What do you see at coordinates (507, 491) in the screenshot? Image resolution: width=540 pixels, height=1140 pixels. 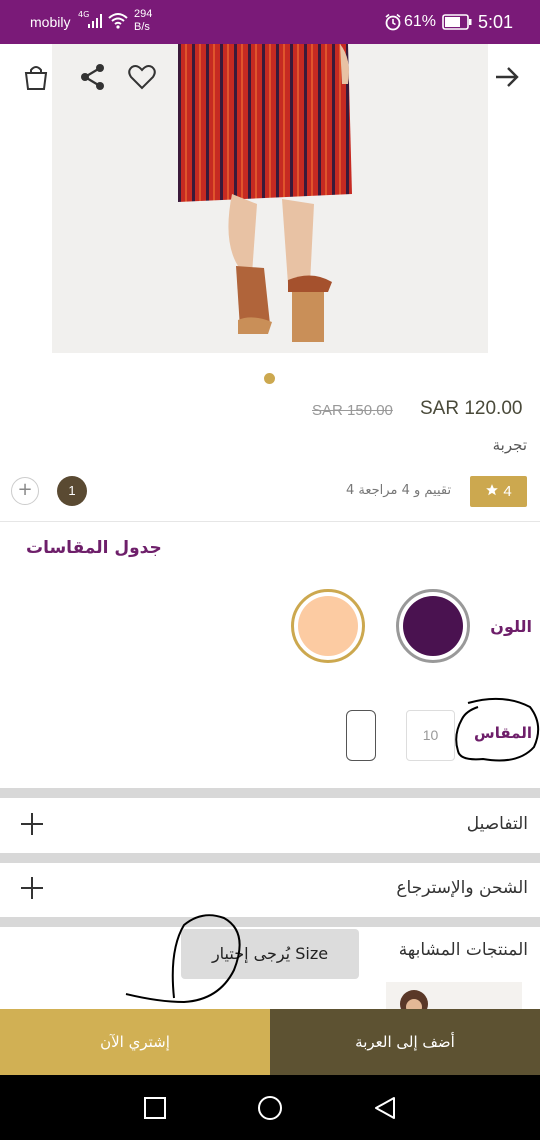 I see `rating-value: 4` at bounding box center [507, 491].